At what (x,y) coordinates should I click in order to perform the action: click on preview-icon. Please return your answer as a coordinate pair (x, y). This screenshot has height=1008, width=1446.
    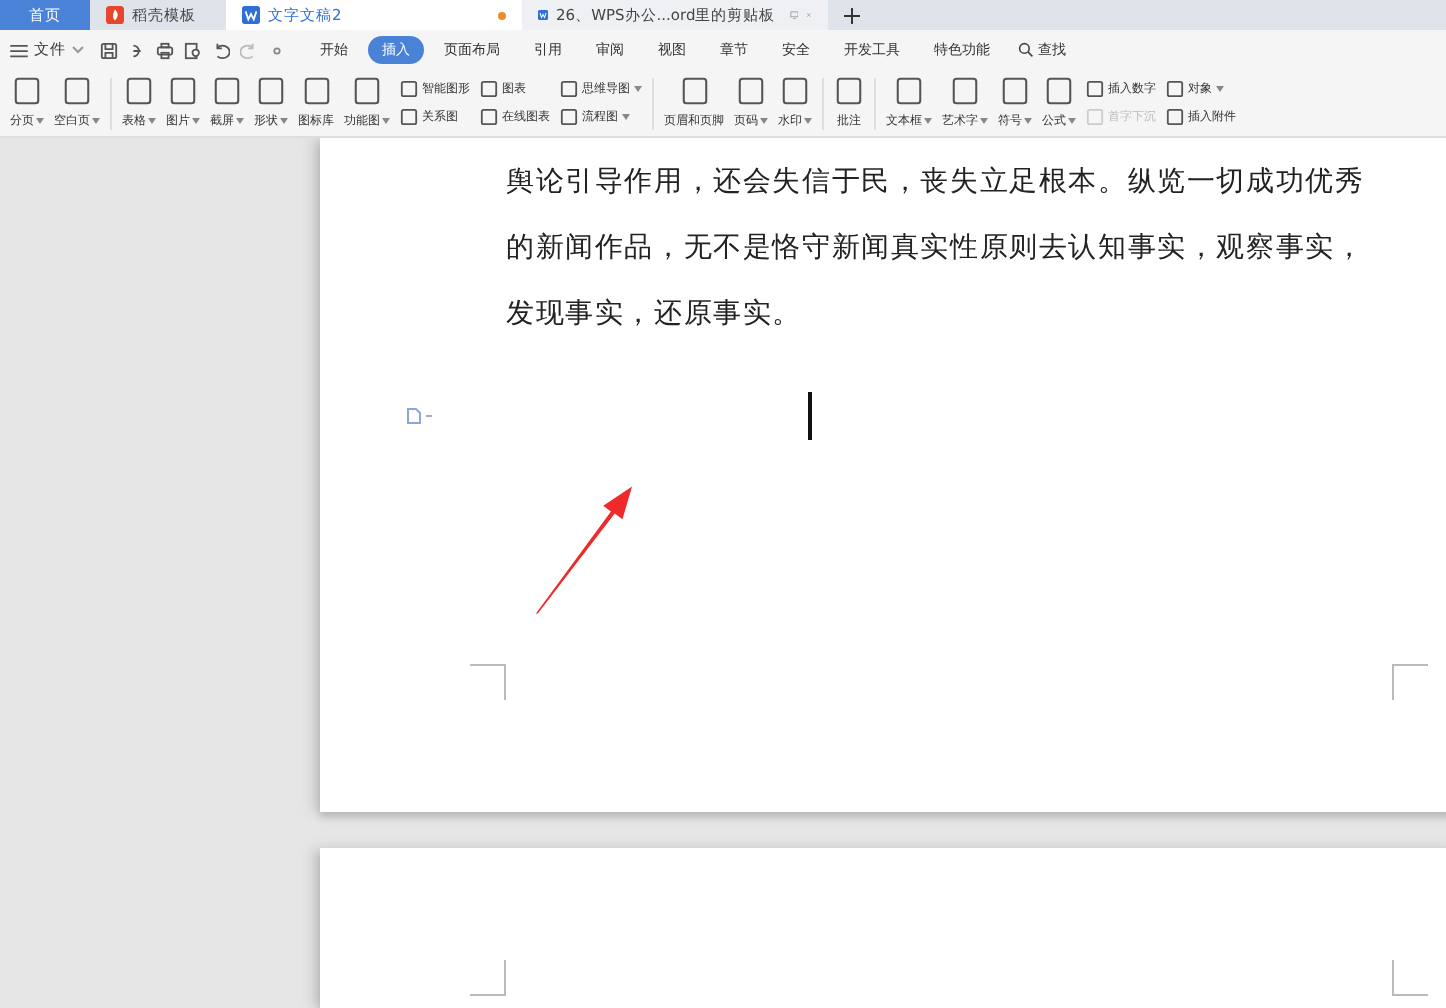
    Looking at the image, I should click on (193, 50).